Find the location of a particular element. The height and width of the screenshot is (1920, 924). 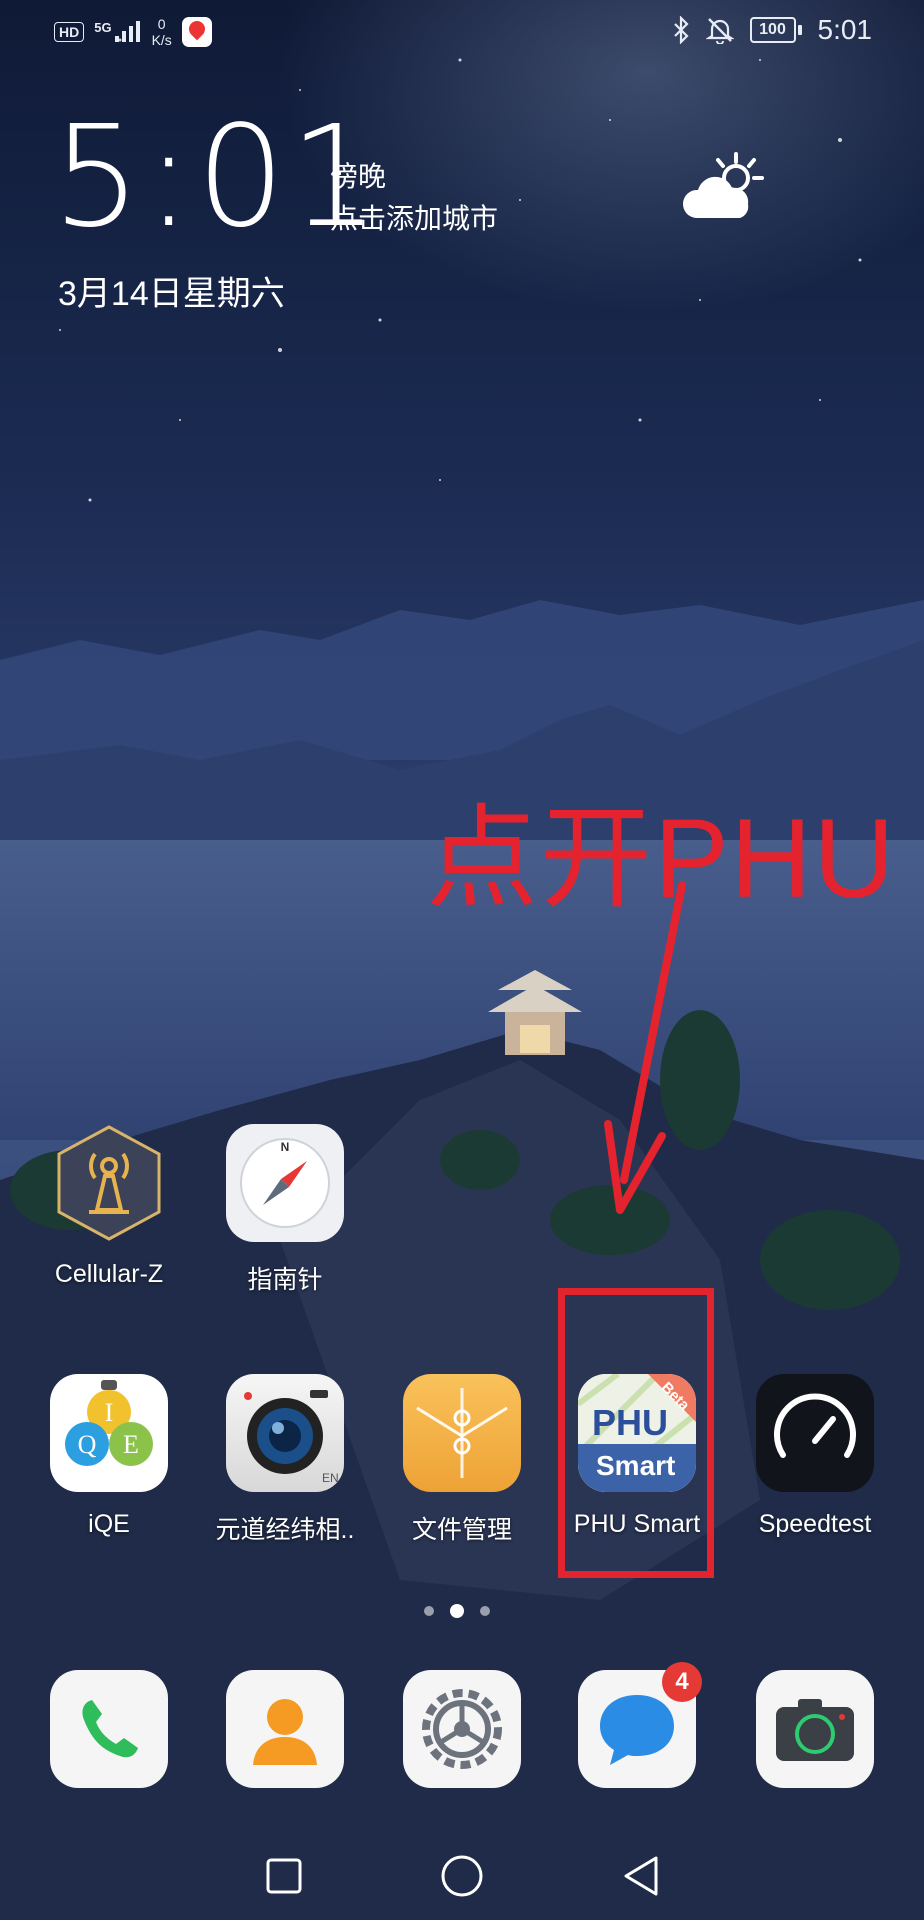

app-yuandao-camera: EN 元道经纬相.. is located at coordinates (285, 1460).